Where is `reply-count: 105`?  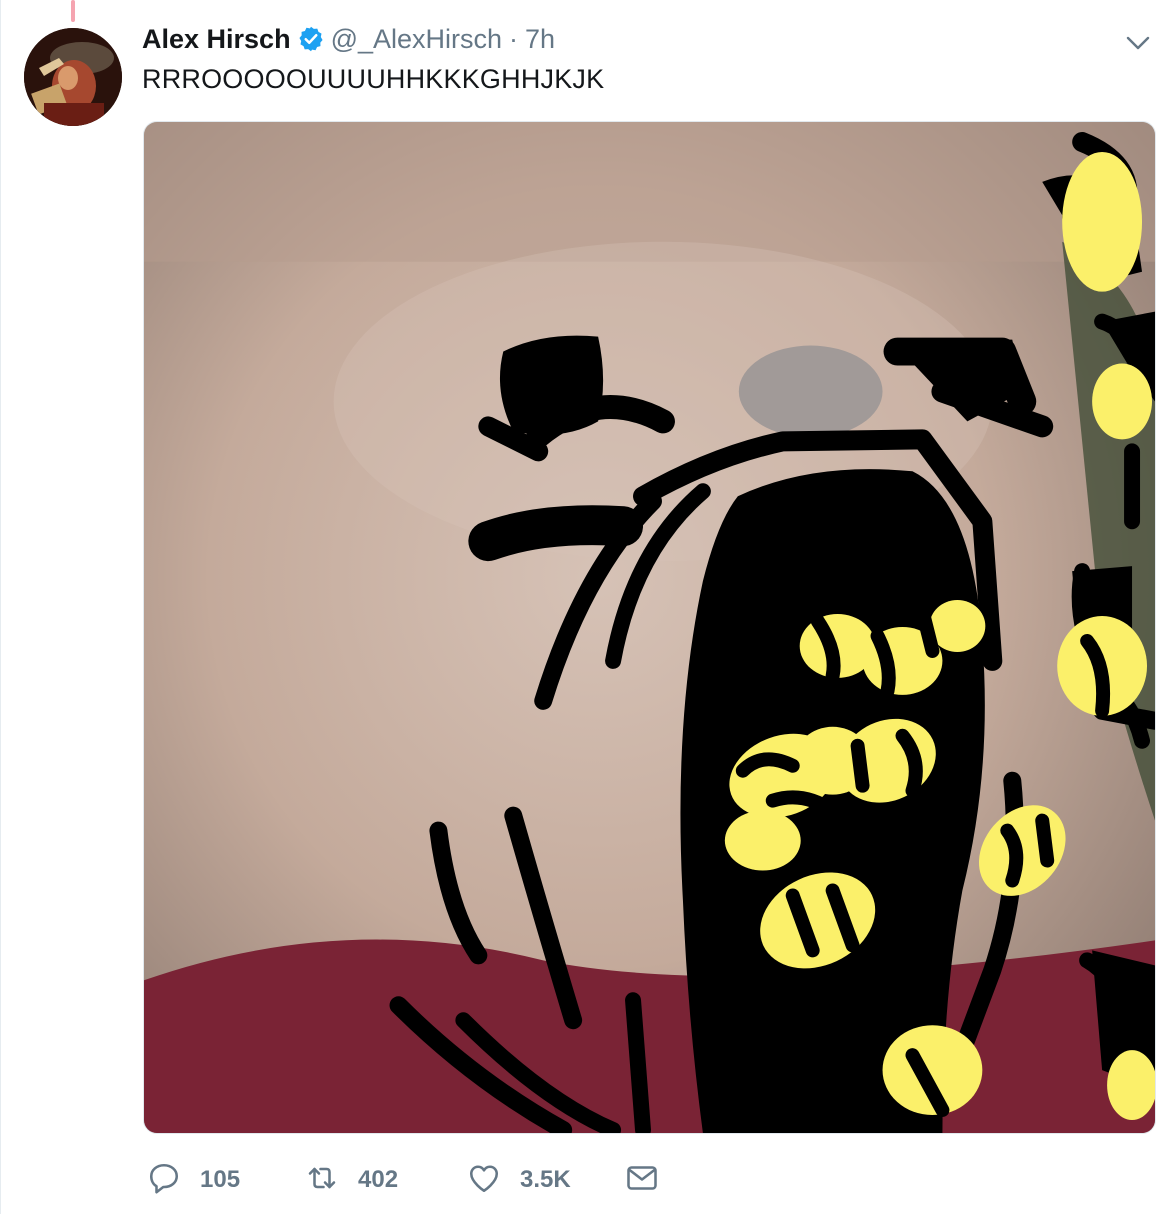 reply-count: 105 is located at coordinates (220, 1179).